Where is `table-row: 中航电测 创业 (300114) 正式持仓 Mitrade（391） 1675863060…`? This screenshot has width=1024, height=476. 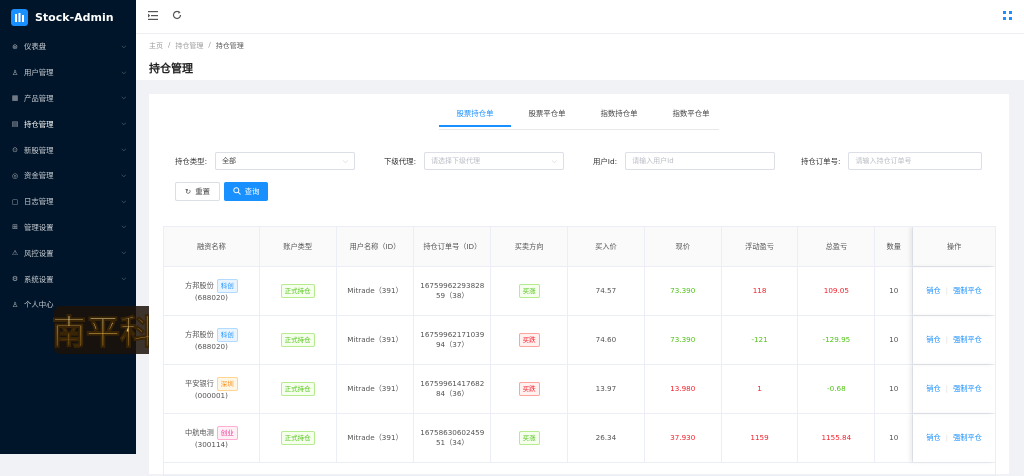 table-row: 中航电测 创业 (300114) 正式持仓 Mitrade（391） 1675863060… is located at coordinates (579, 438).